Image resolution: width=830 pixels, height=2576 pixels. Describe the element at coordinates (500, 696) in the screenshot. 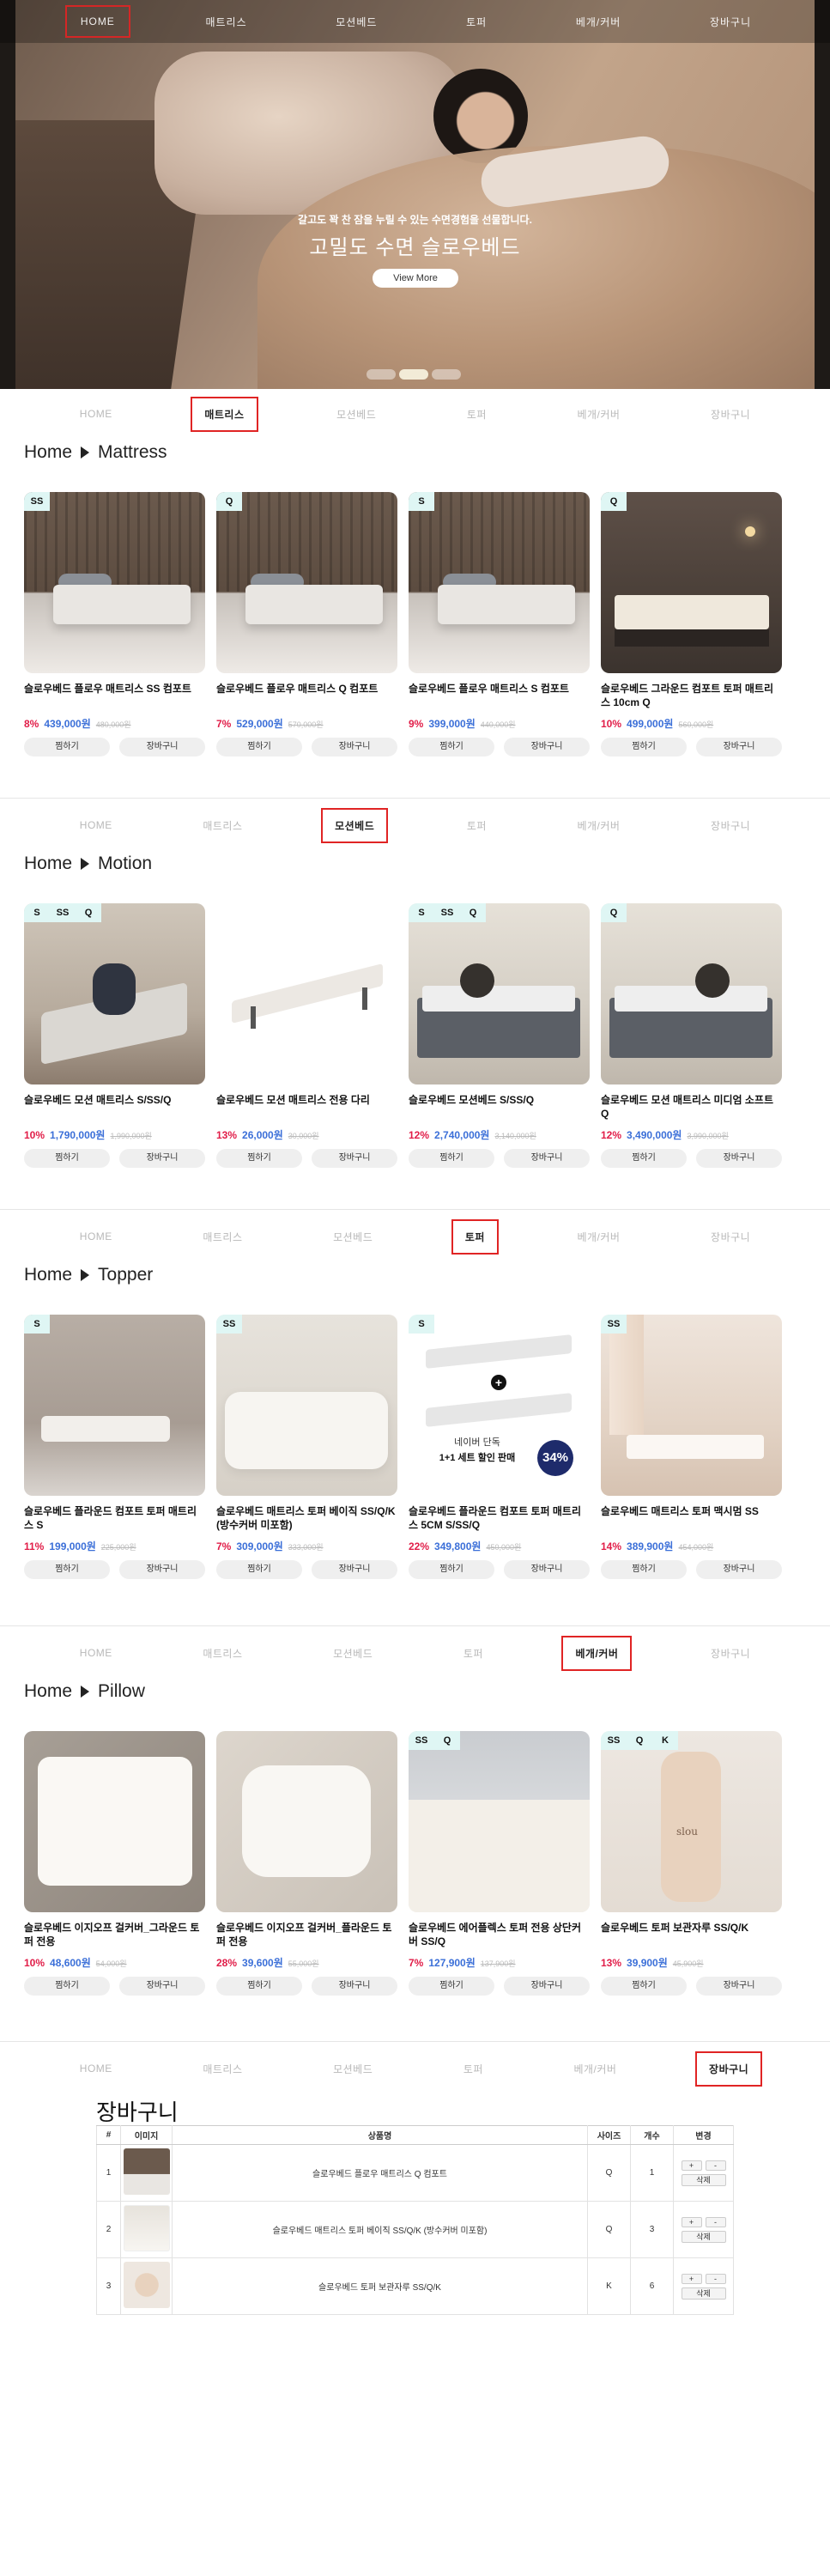

I see `product-name: 슬로우베드 플로우 매트리스 S 컴포트` at that location.